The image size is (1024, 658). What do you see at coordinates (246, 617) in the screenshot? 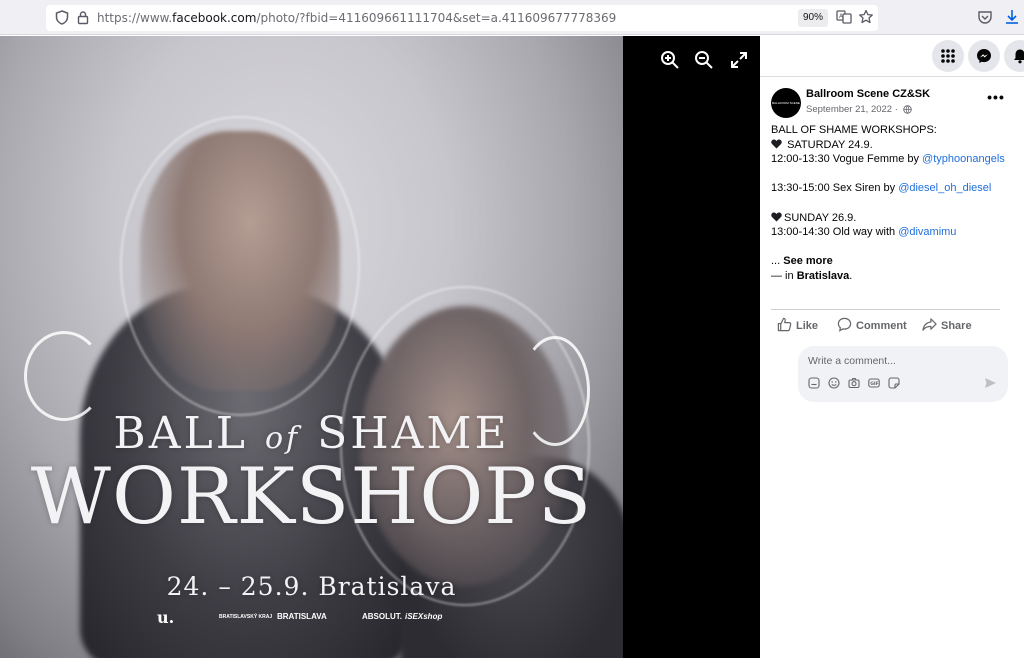
I see `sponsor-logo: BRATISLAVSKÝ KRAJ` at bounding box center [246, 617].